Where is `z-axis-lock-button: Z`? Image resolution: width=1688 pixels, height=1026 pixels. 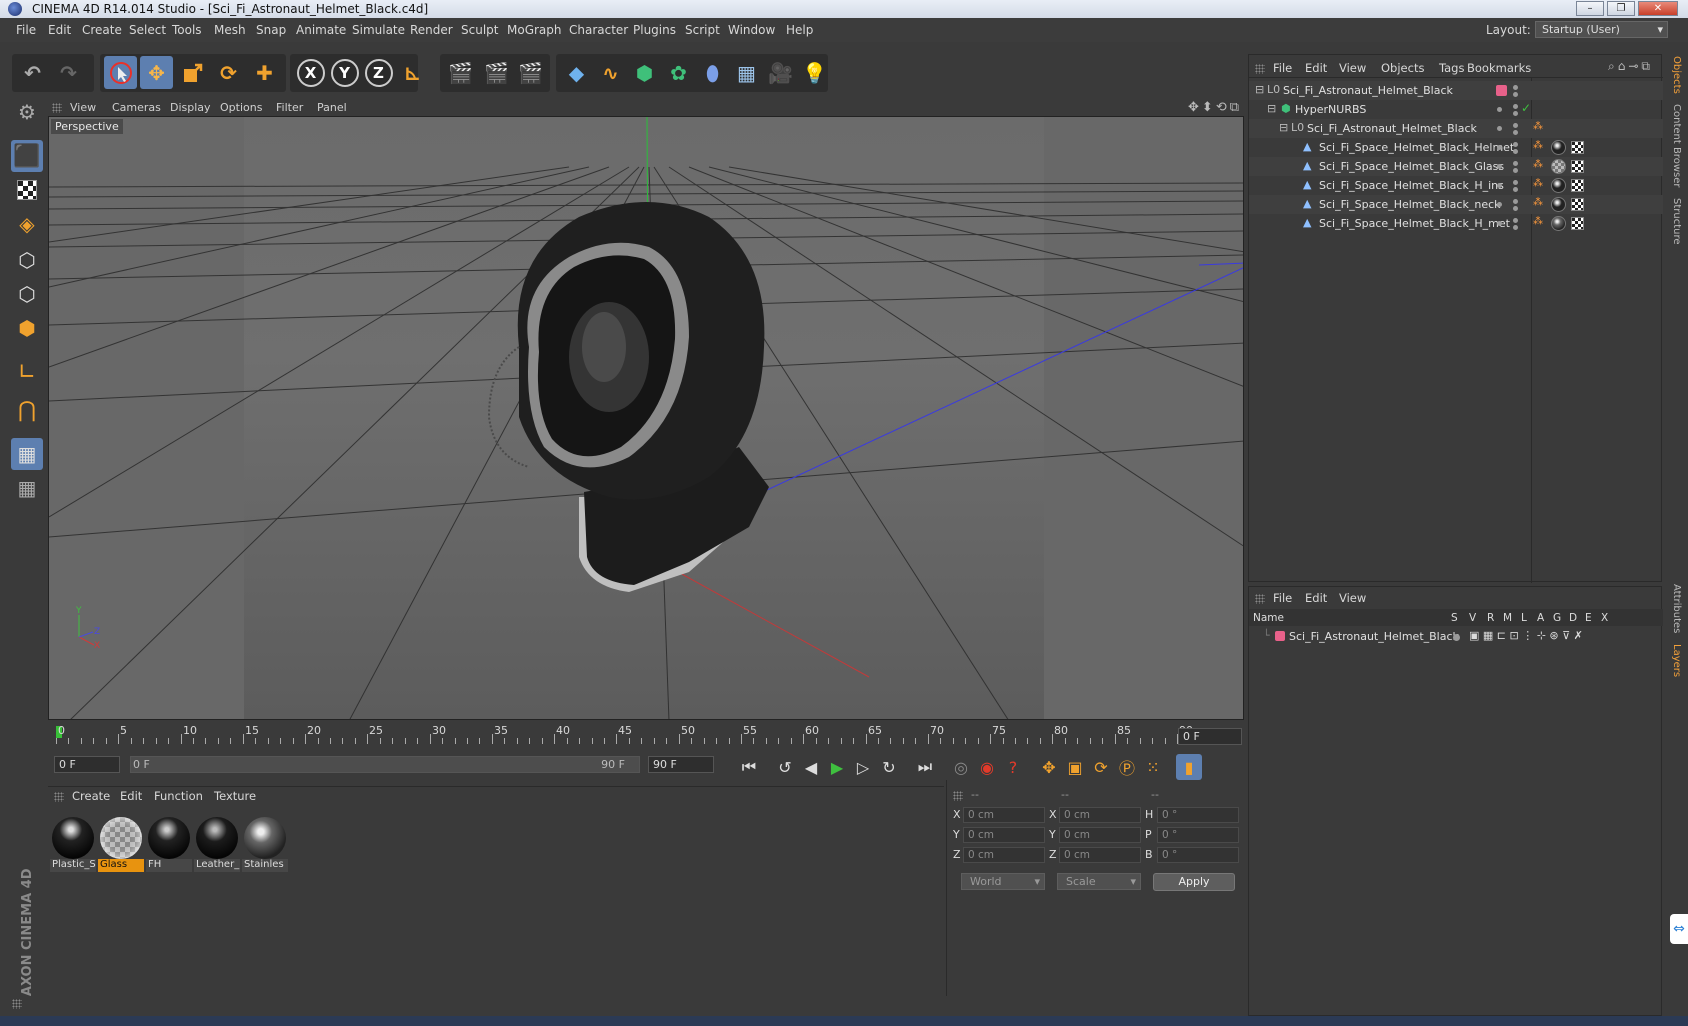
z-axis-lock-button: Z is located at coordinates (378, 72).